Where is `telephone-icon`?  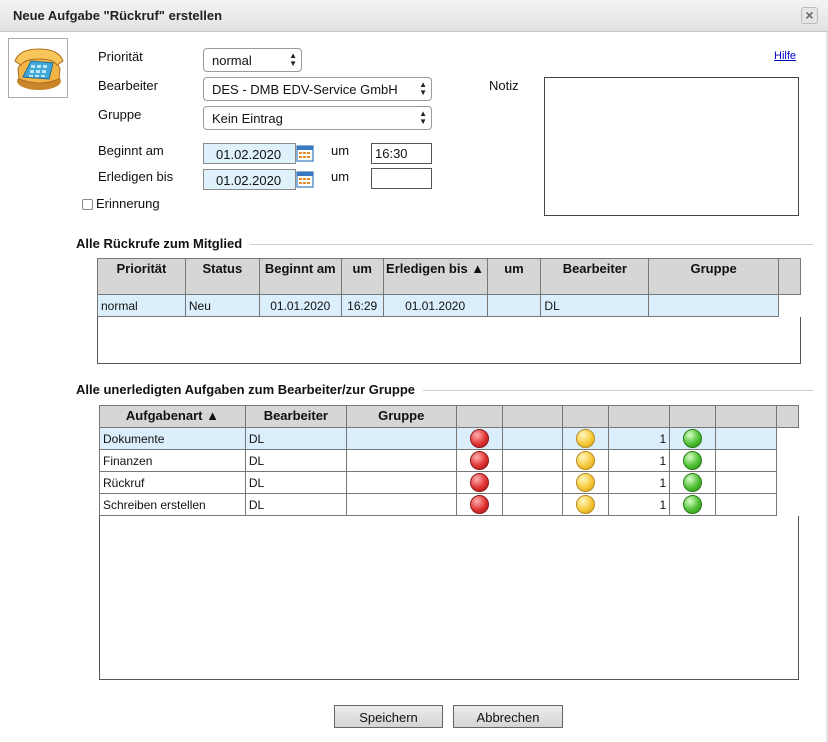 telephone-icon is located at coordinates (39, 69).